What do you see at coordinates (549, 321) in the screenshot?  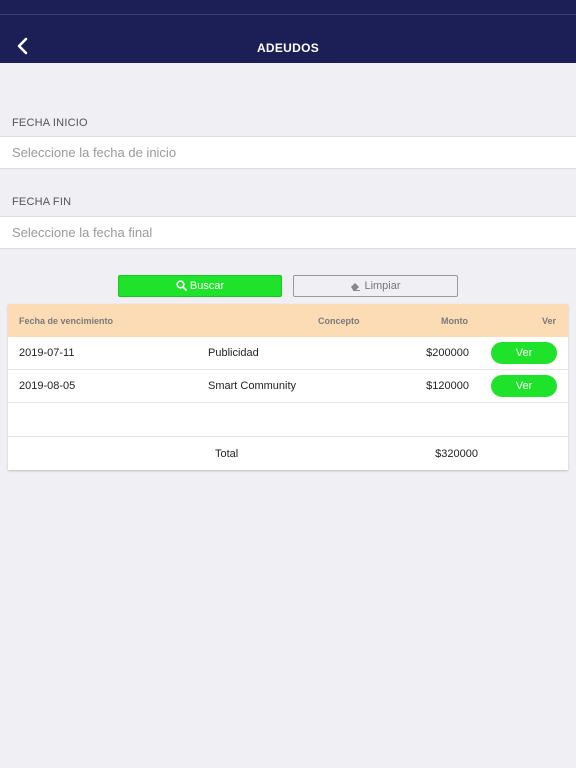 I see `column-header-ver: Ver` at bounding box center [549, 321].